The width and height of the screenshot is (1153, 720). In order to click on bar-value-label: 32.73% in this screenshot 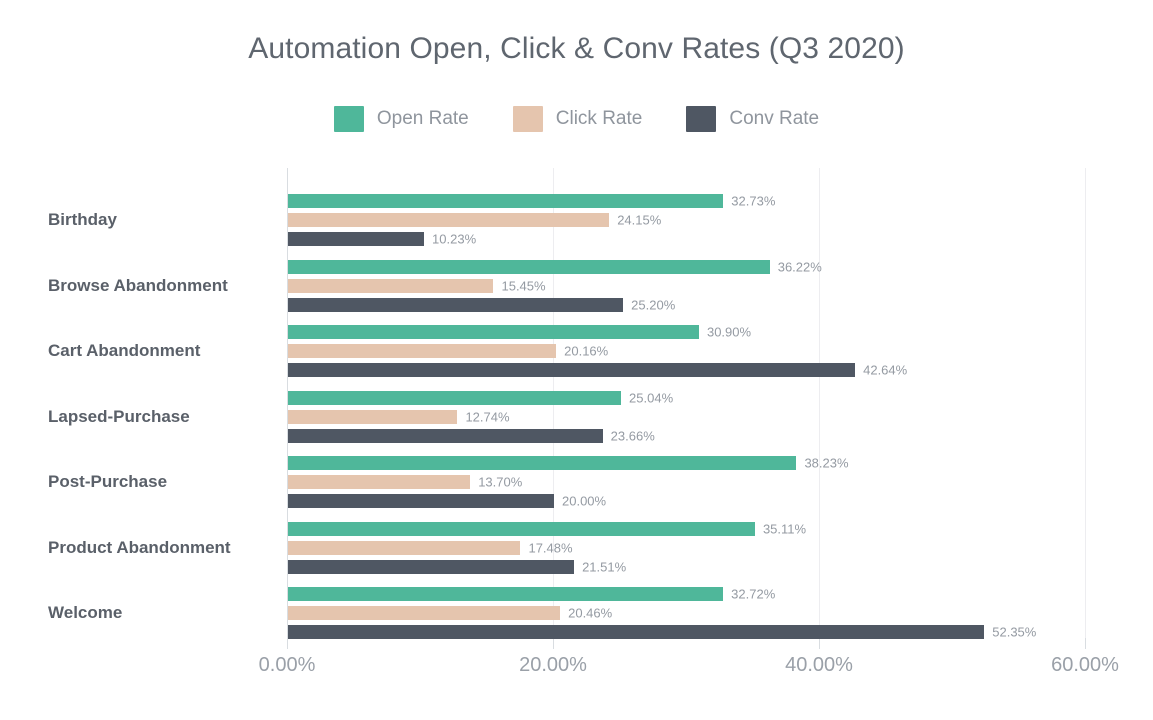, I will do `click(753, 201)`.